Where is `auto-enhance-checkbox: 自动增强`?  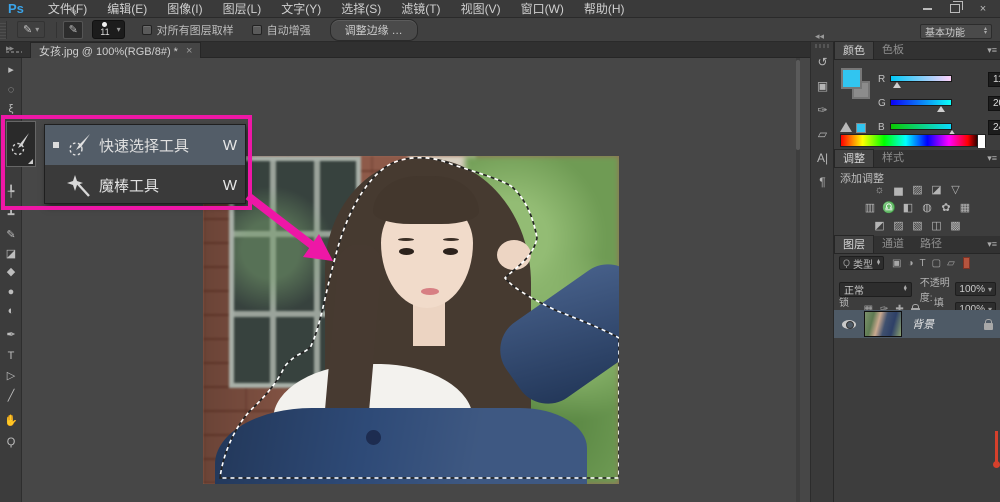 auto-enhance-checkbox: 自动增强 is located at coordinates (281, 30).